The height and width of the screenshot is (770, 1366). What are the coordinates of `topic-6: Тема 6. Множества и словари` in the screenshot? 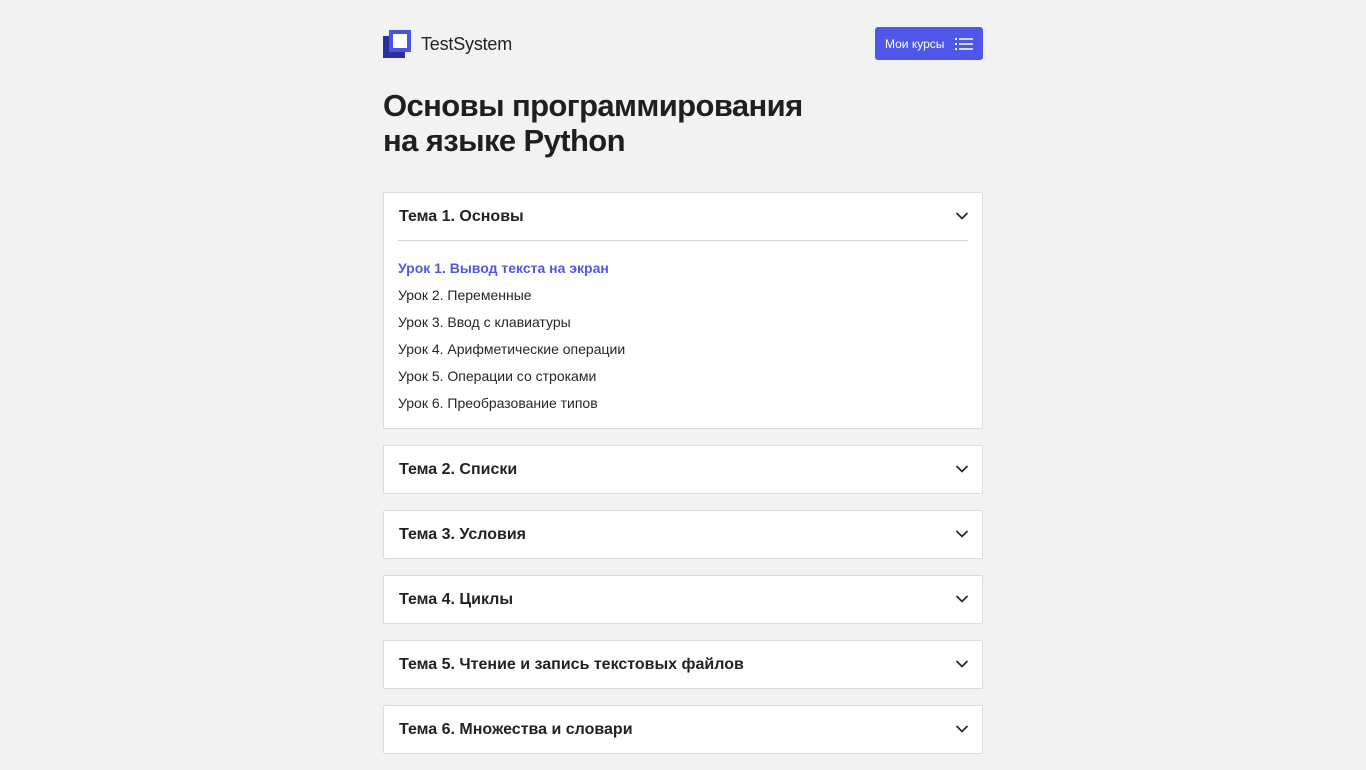 It's located at (683, 729).